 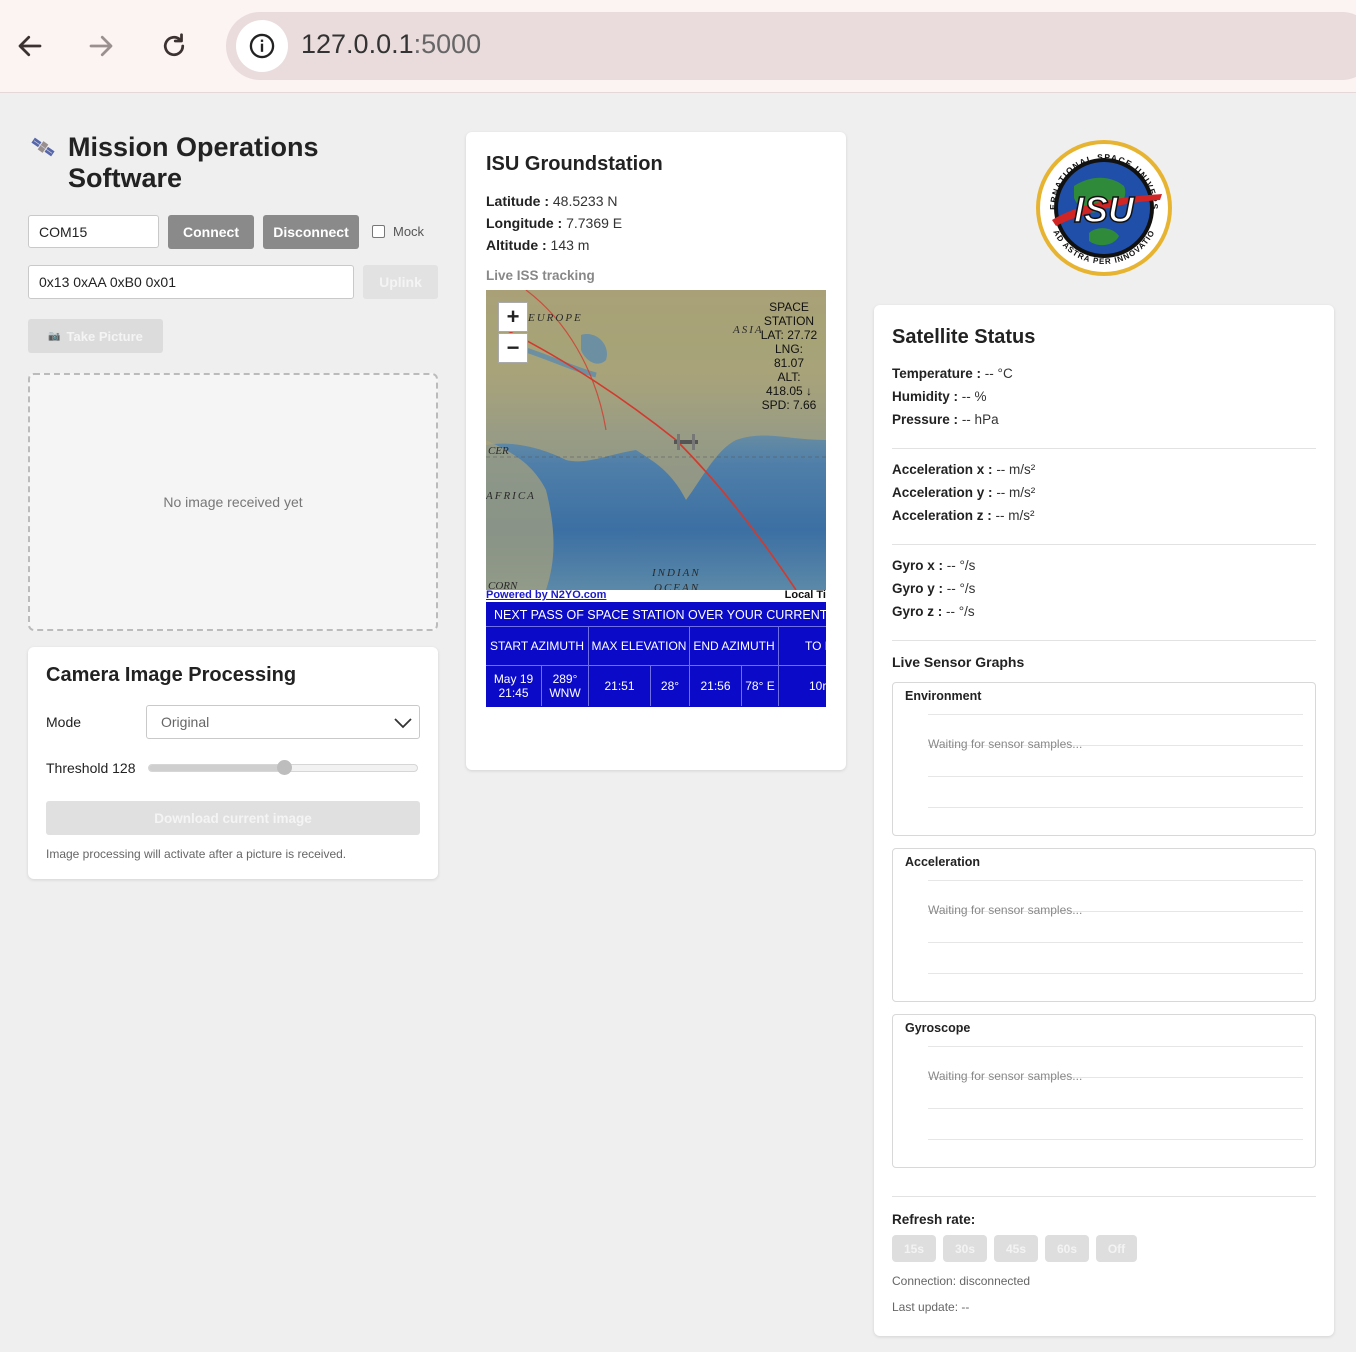 I want to click on back-button, so click(x=30, y=46).